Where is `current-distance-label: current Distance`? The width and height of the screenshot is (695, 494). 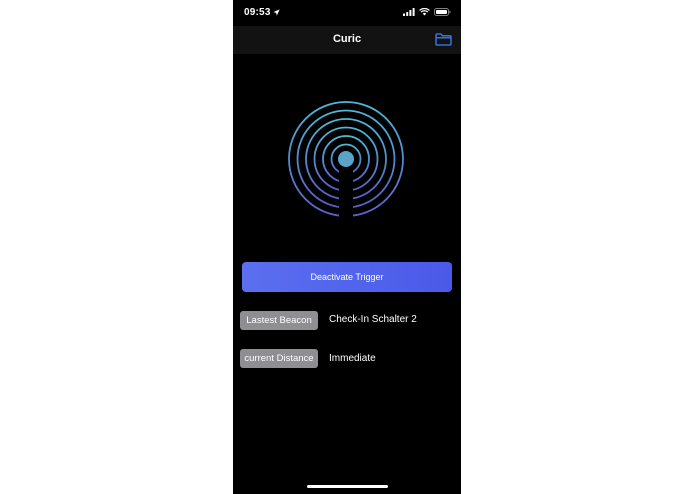
current-distance-label: current Distance is located at coordinates (279, 358).